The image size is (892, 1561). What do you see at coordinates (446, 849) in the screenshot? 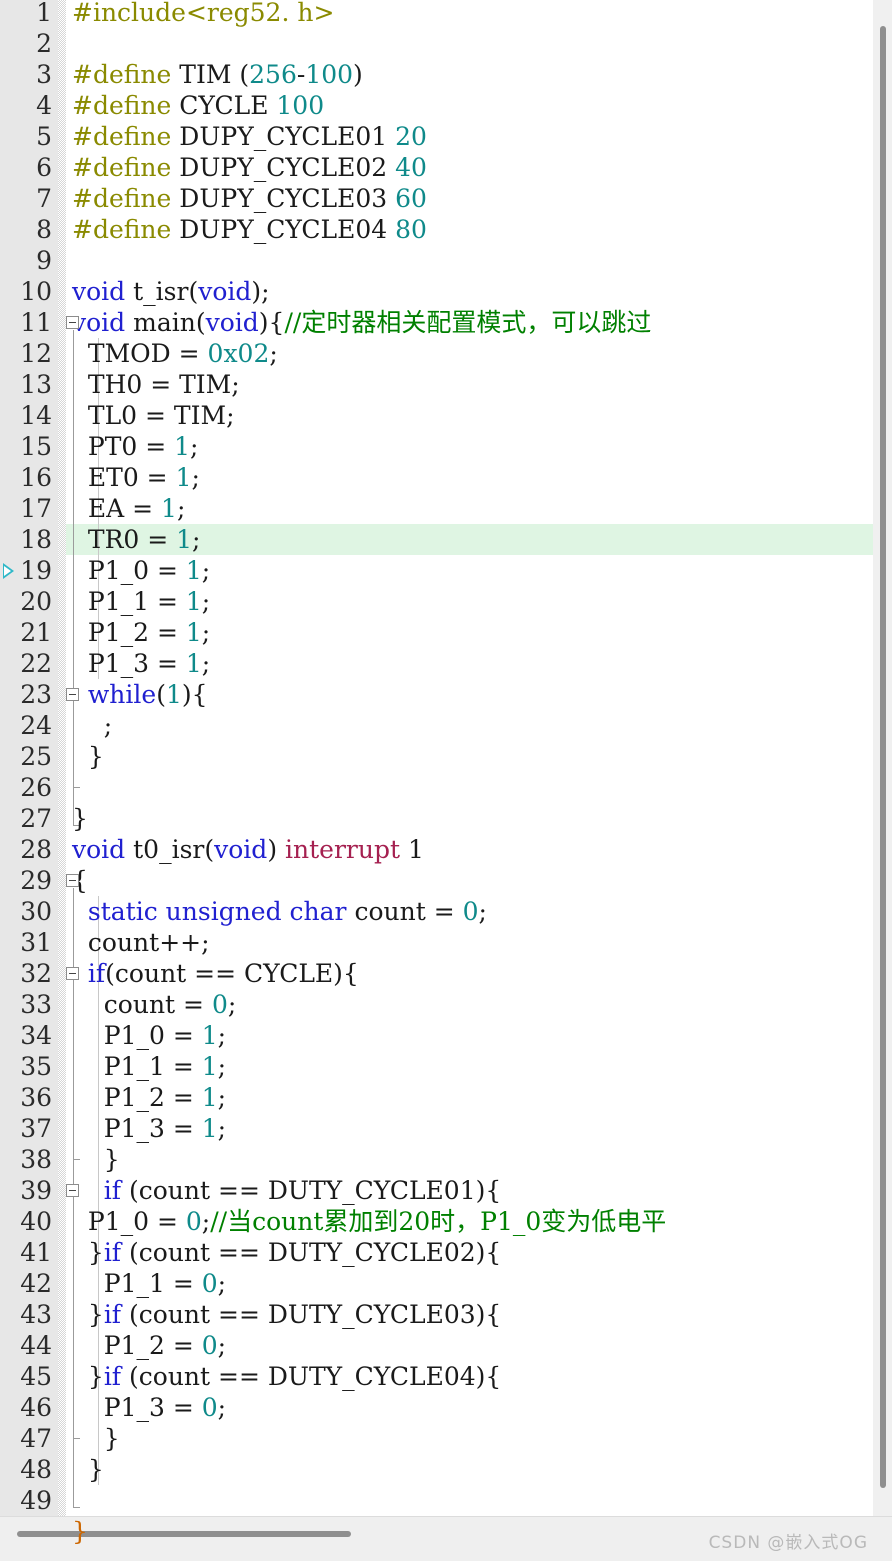
I see `code-line: 28 void t0_isr(void) interrupt 1` at bounding box center [446, 849].